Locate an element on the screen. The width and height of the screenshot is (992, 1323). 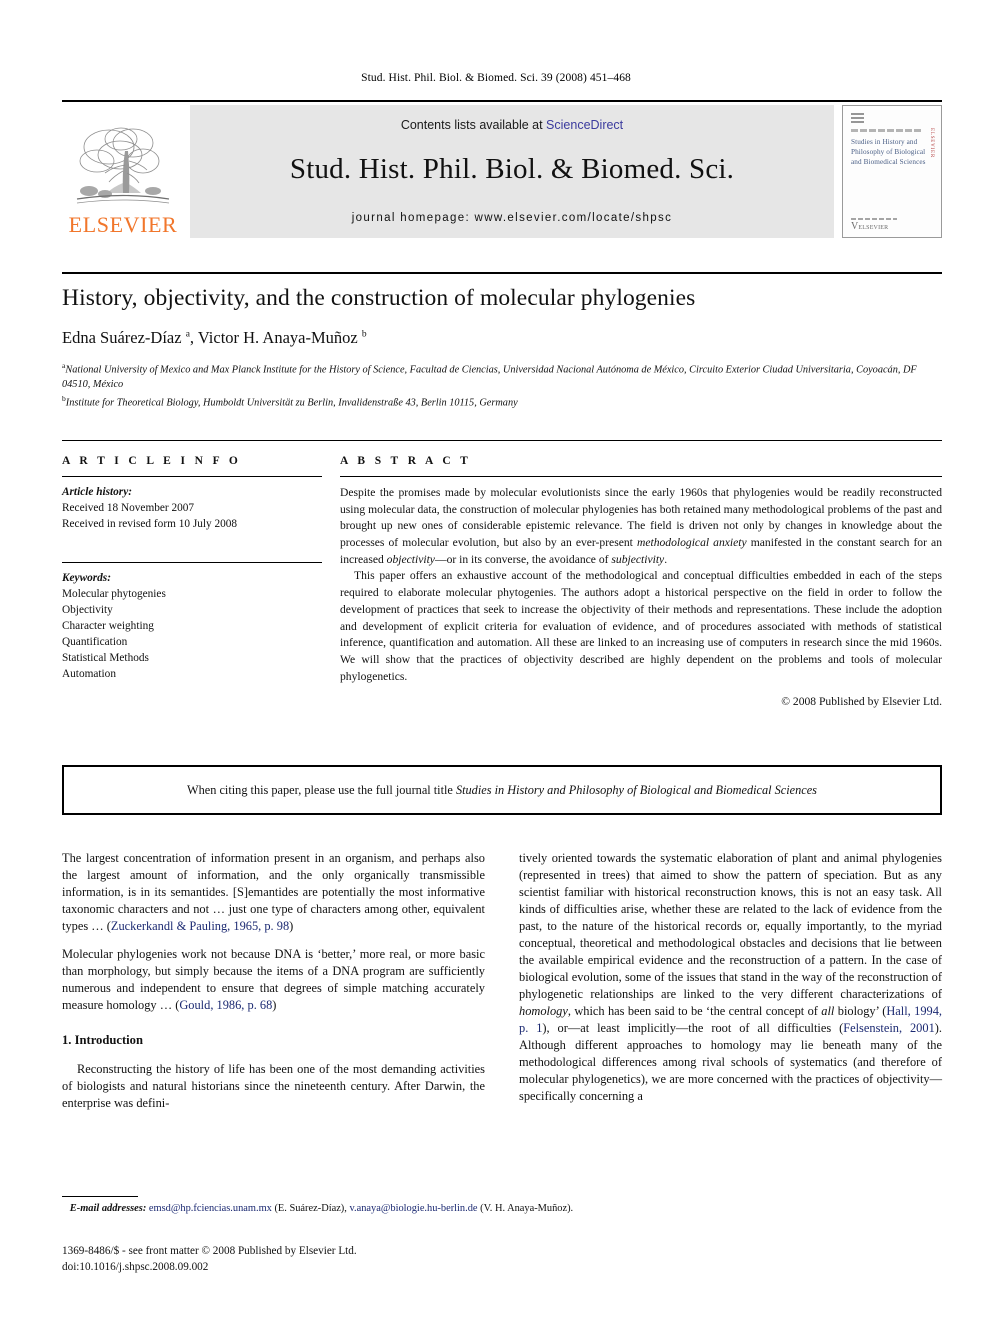
journal-title: Stud. Hist. Phil. Biol. & Biomed. Sci. is located at coordinates (512, 169).